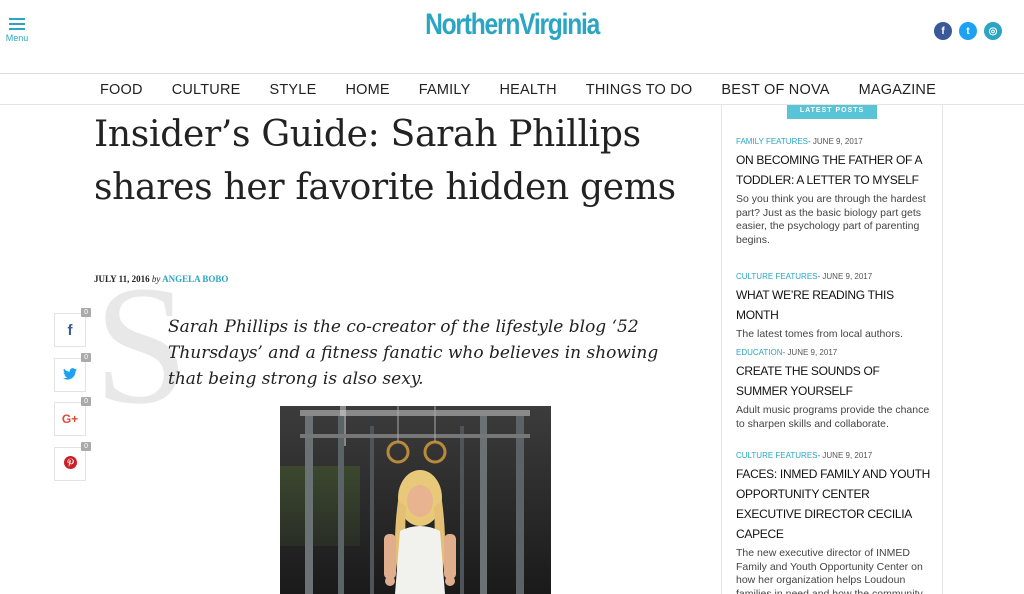 Image resolution: width=1024 pixels, height=594 pixels. What do you see at coordinates (834, 381) in the screenshot?
I see `post-headline: CREATE THE SOUNDS OF SUMMER YOURSELF` at bounding box center [834, 381].